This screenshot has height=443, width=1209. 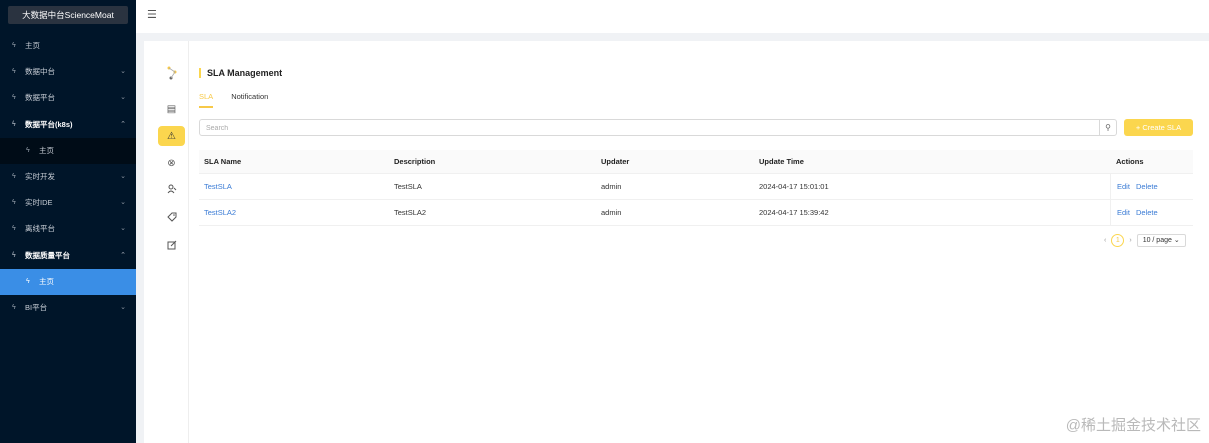 I want to click on sidebar-item-label: 数据质量平台, so click(x=47, y=255).